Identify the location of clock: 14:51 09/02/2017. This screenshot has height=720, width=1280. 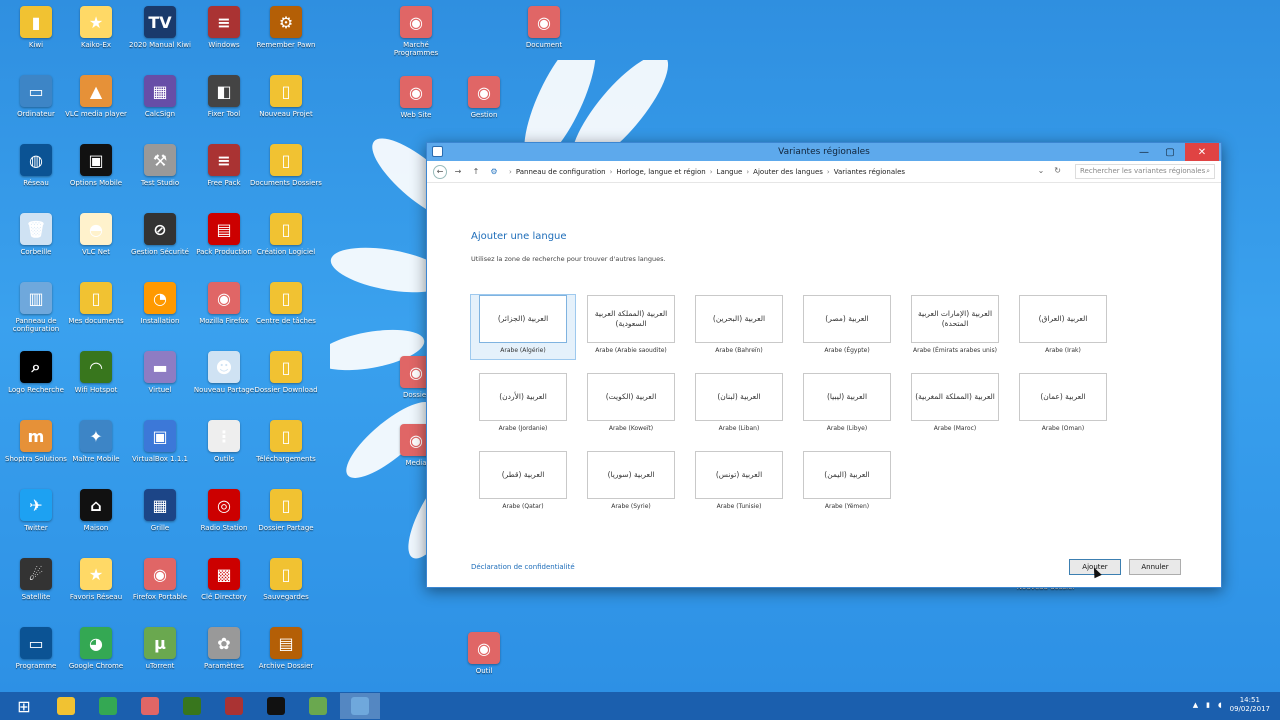
(1250, 705).